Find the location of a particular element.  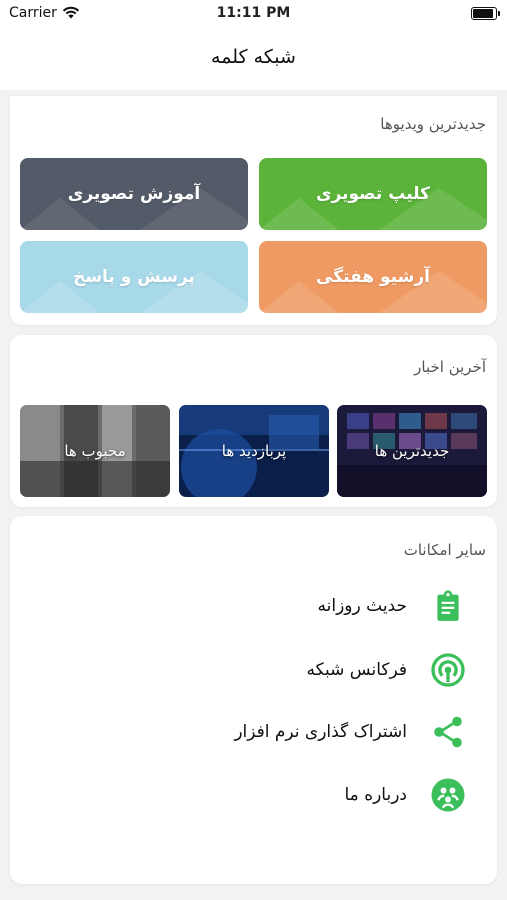

videos-section-title: جدیدترین ویدیوها is located at coordinates (433, 124).